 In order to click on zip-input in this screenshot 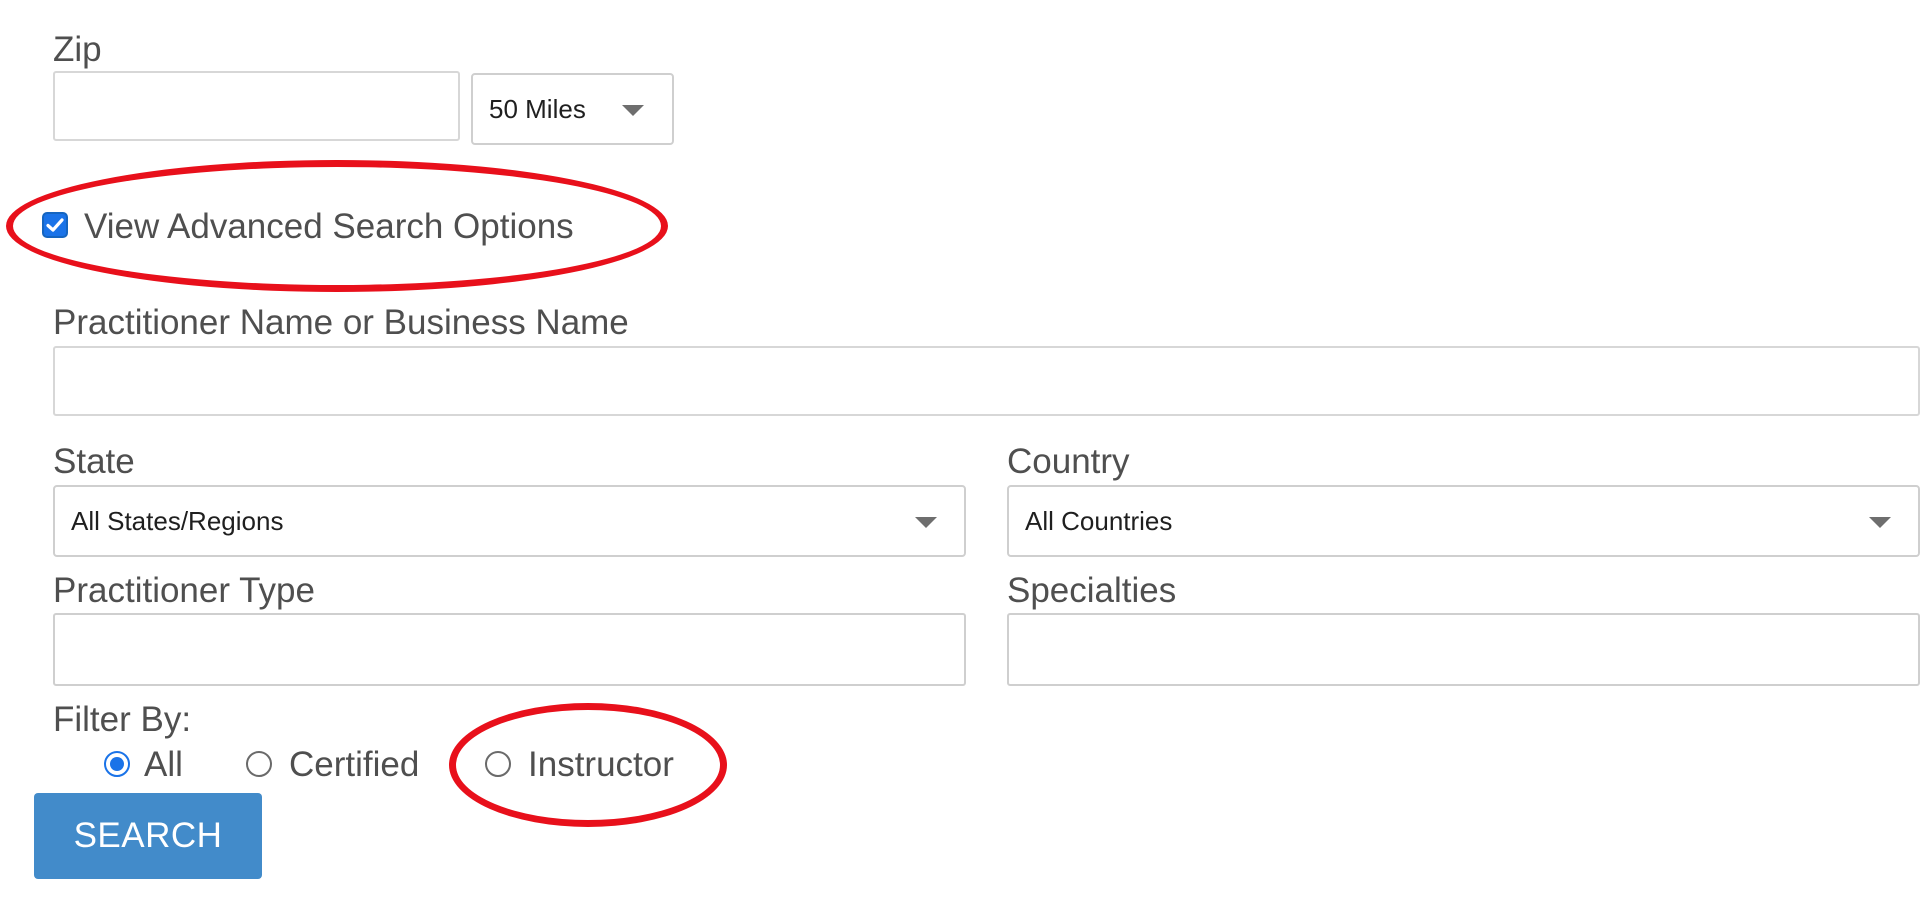, I will do `click(256, 106)`.